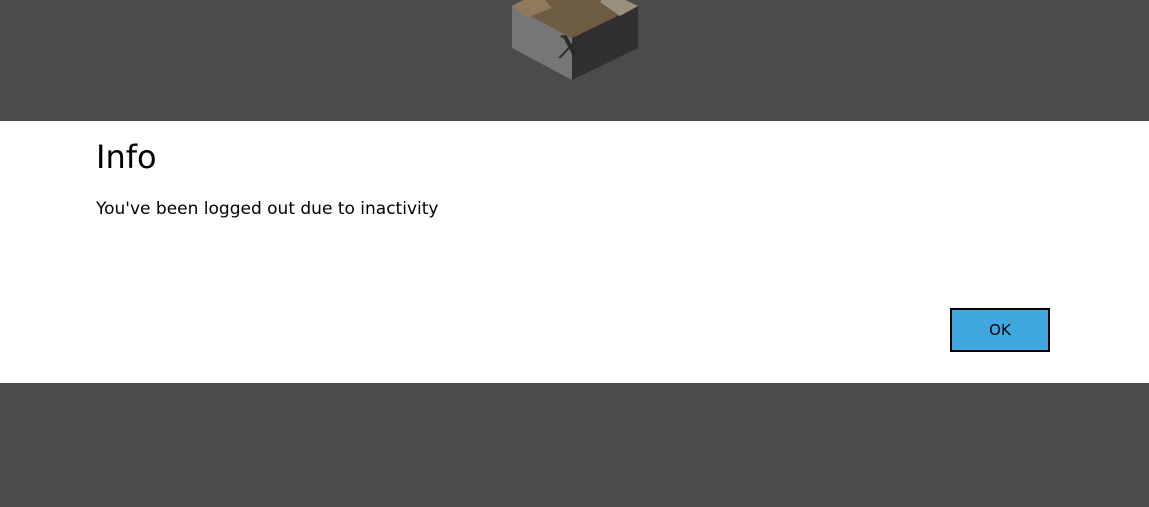 Image resolution: width=1149 pixels, height=507 pixels. I want to click on svg-text: x, so click(570, 43).